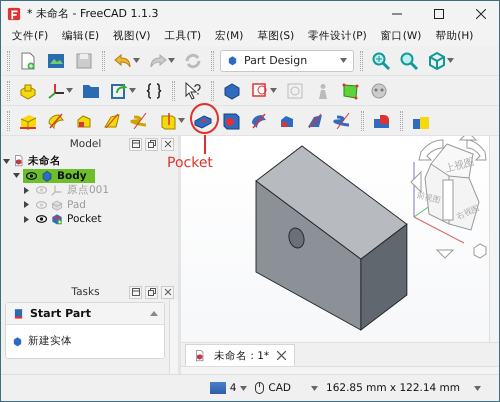  Describe the element at coordinates (57, 204) in the screenshot. I see `pad-icon` at that location.